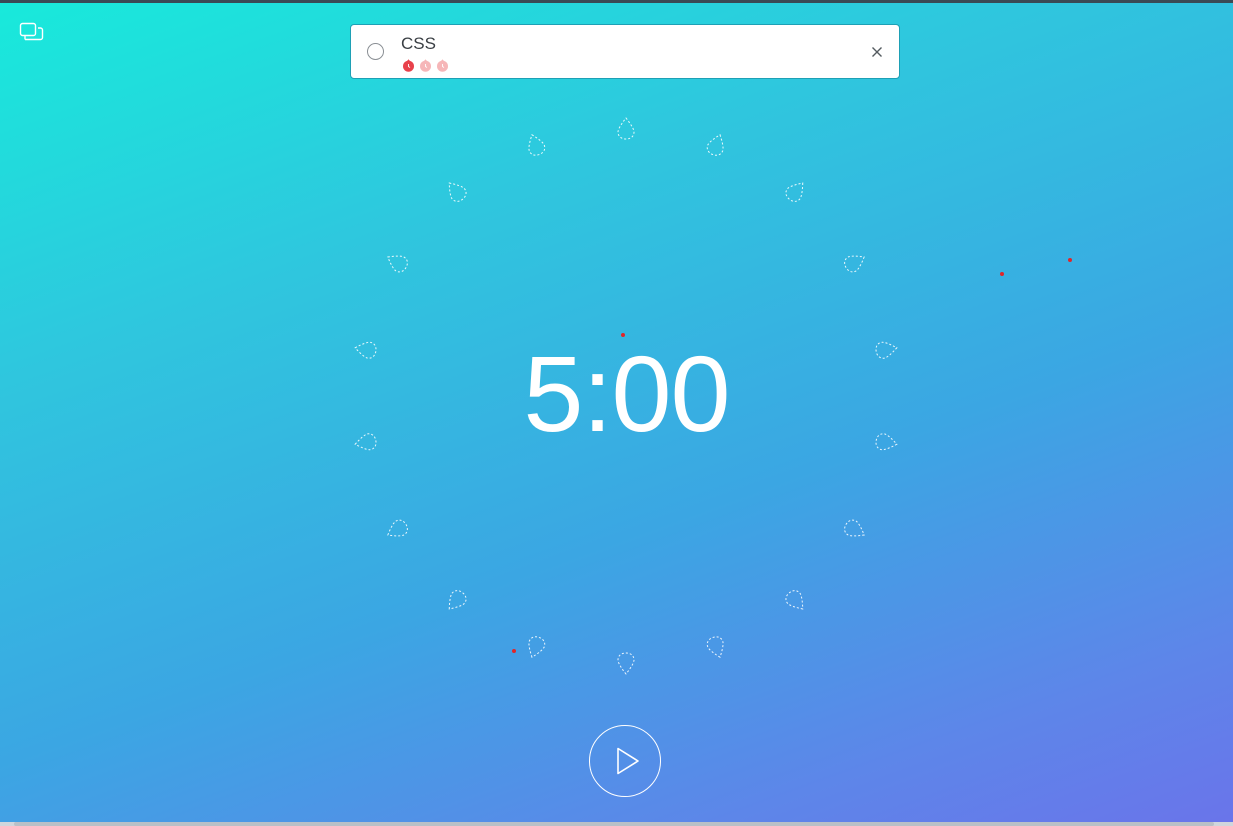  I want to click on horizontal-scrollbar, so click(616, 824).